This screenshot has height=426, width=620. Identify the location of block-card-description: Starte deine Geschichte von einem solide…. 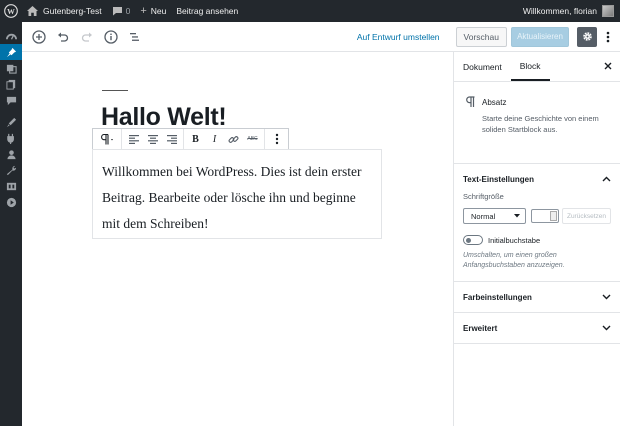
(540, 124).